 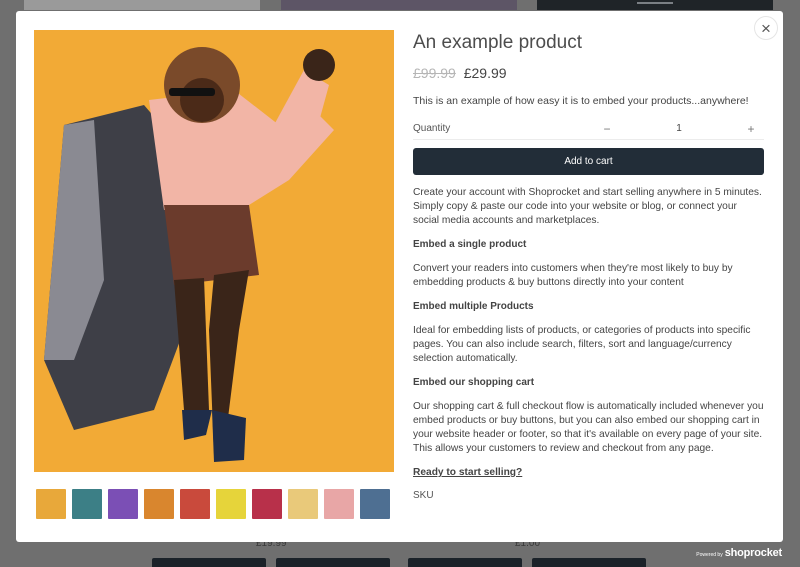 What do you see at coordinates (473, 306) in the screenshot?
I see `description-heading: Embed multiple Products` at bounding box center [473, 306].